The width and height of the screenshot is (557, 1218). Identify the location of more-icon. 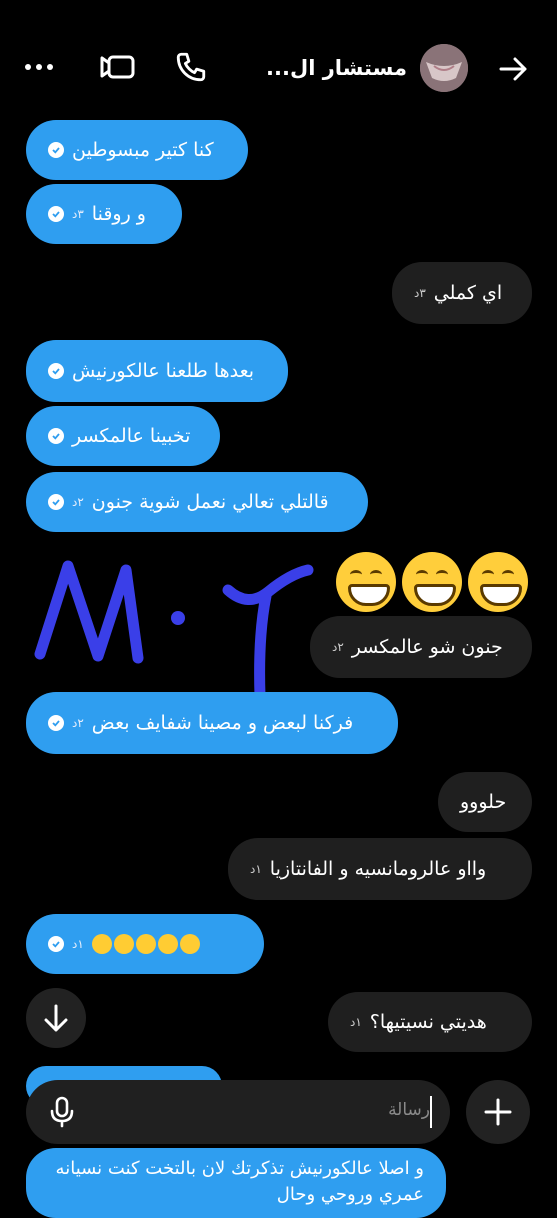
(39, 67).